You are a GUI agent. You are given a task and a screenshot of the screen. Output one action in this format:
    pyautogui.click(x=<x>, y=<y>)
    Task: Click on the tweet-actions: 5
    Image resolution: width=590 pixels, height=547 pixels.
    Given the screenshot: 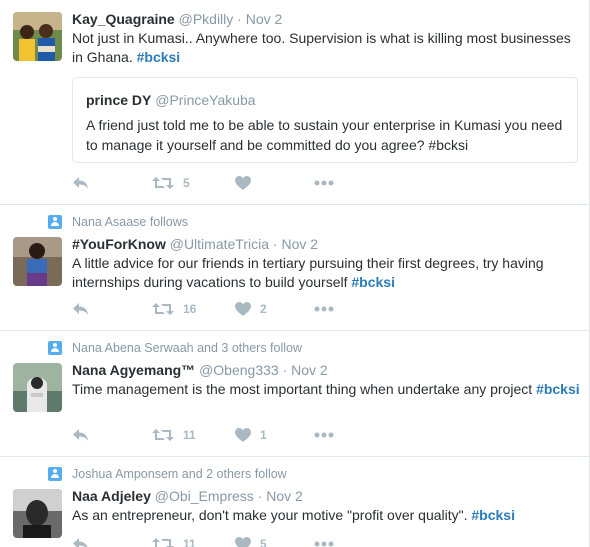 What is the action you would take?
    pyautogui.click(x=222, y=183)
    